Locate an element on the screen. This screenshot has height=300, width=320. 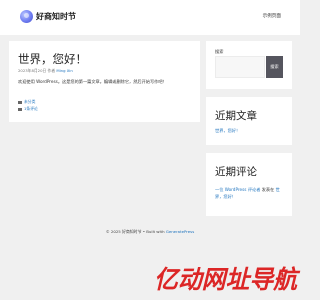
recent-comment-item: 一位 WordPress 评论者 发表在 世界，您好！ is located at coordinates (251, 193).